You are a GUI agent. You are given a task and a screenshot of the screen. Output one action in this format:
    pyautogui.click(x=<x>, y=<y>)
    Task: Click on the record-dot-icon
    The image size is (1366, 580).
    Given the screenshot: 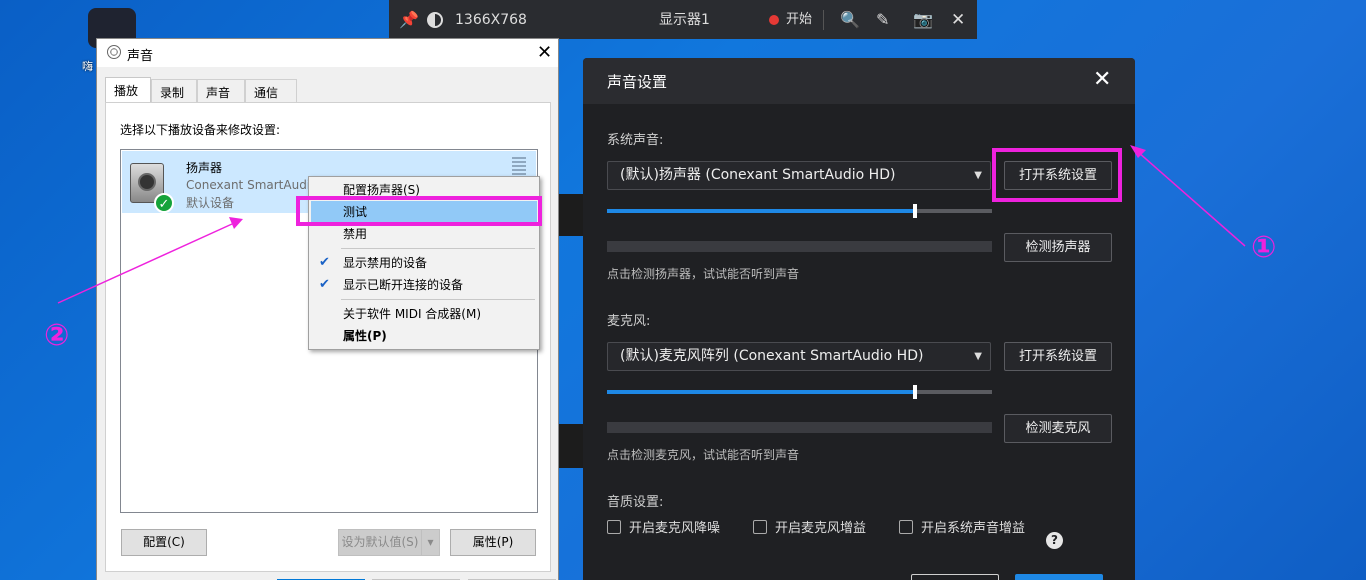 What is the action you would take?
    pyautogui.click(x=774, y=20)
    